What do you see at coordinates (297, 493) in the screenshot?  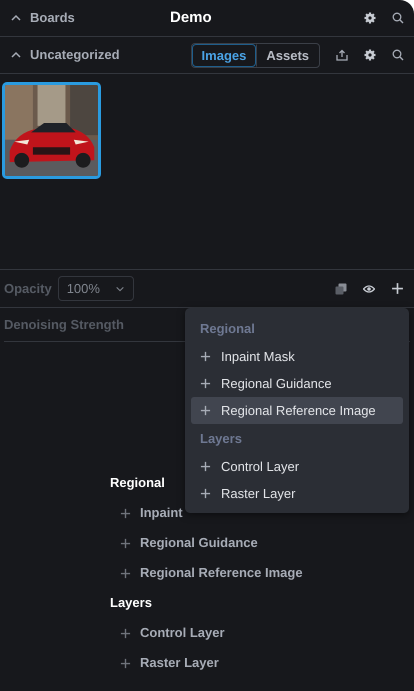 I see `menu-item: Raster Layer` at bounding box center [297, 493].